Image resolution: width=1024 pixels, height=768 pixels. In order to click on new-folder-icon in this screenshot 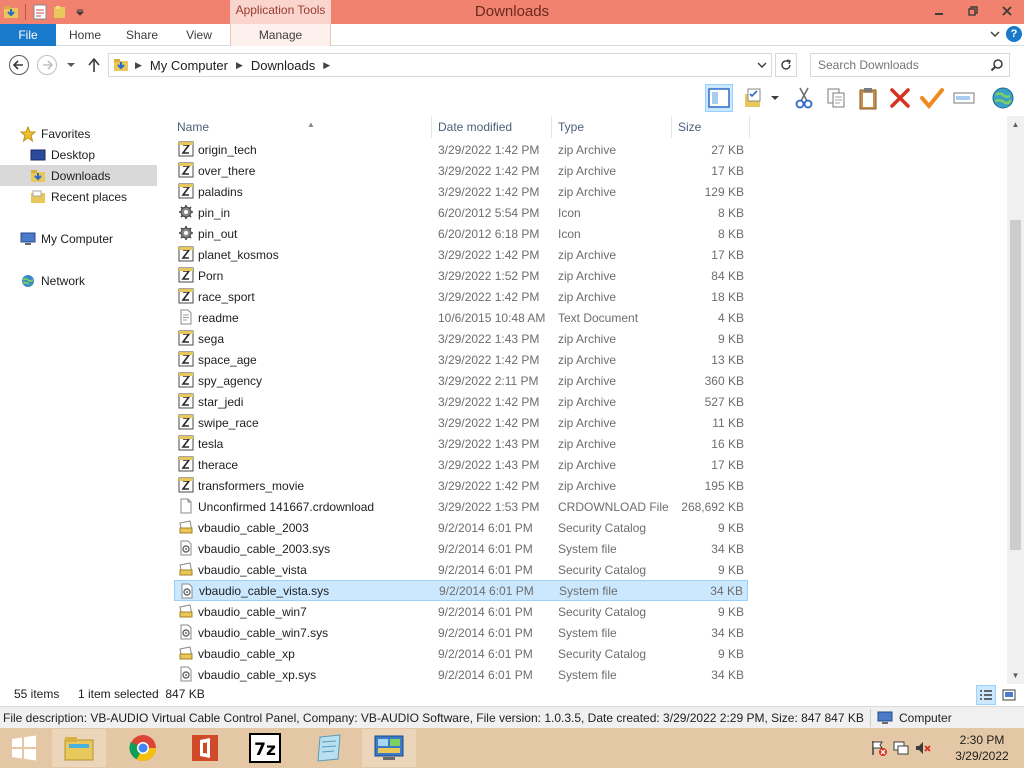, I will do `click(60, 12)`.